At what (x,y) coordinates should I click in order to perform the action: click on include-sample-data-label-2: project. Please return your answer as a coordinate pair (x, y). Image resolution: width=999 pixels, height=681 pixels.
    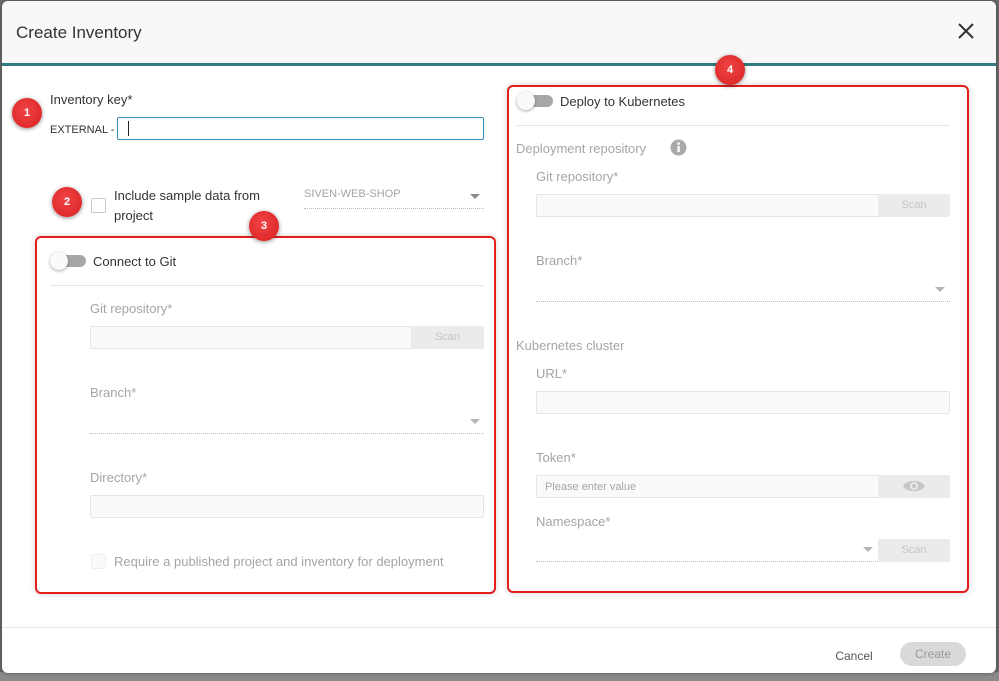
    Looking at the image, I should click on (134, 215).